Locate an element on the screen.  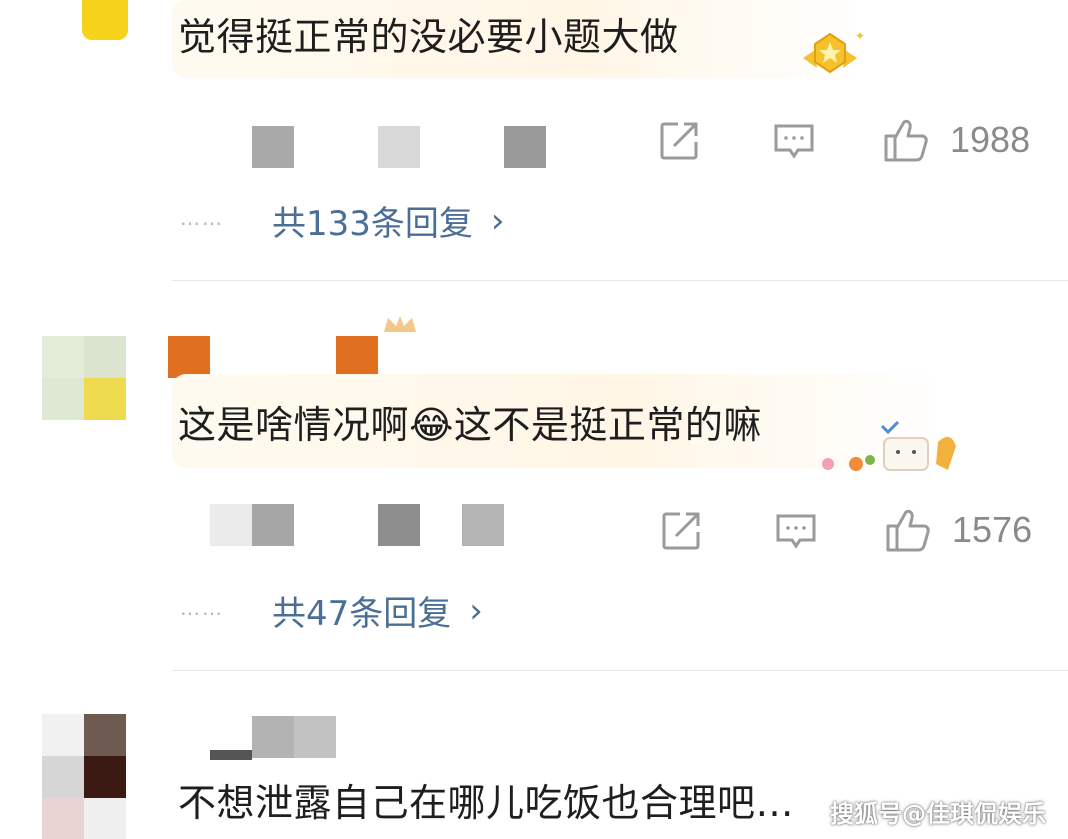
cartoon-sticker-icon is located at coordinates (889, 448).